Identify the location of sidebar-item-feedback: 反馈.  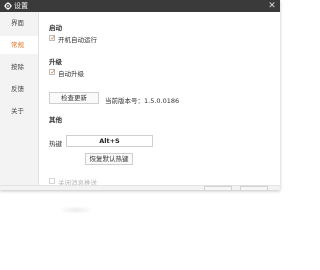
(19, 89).